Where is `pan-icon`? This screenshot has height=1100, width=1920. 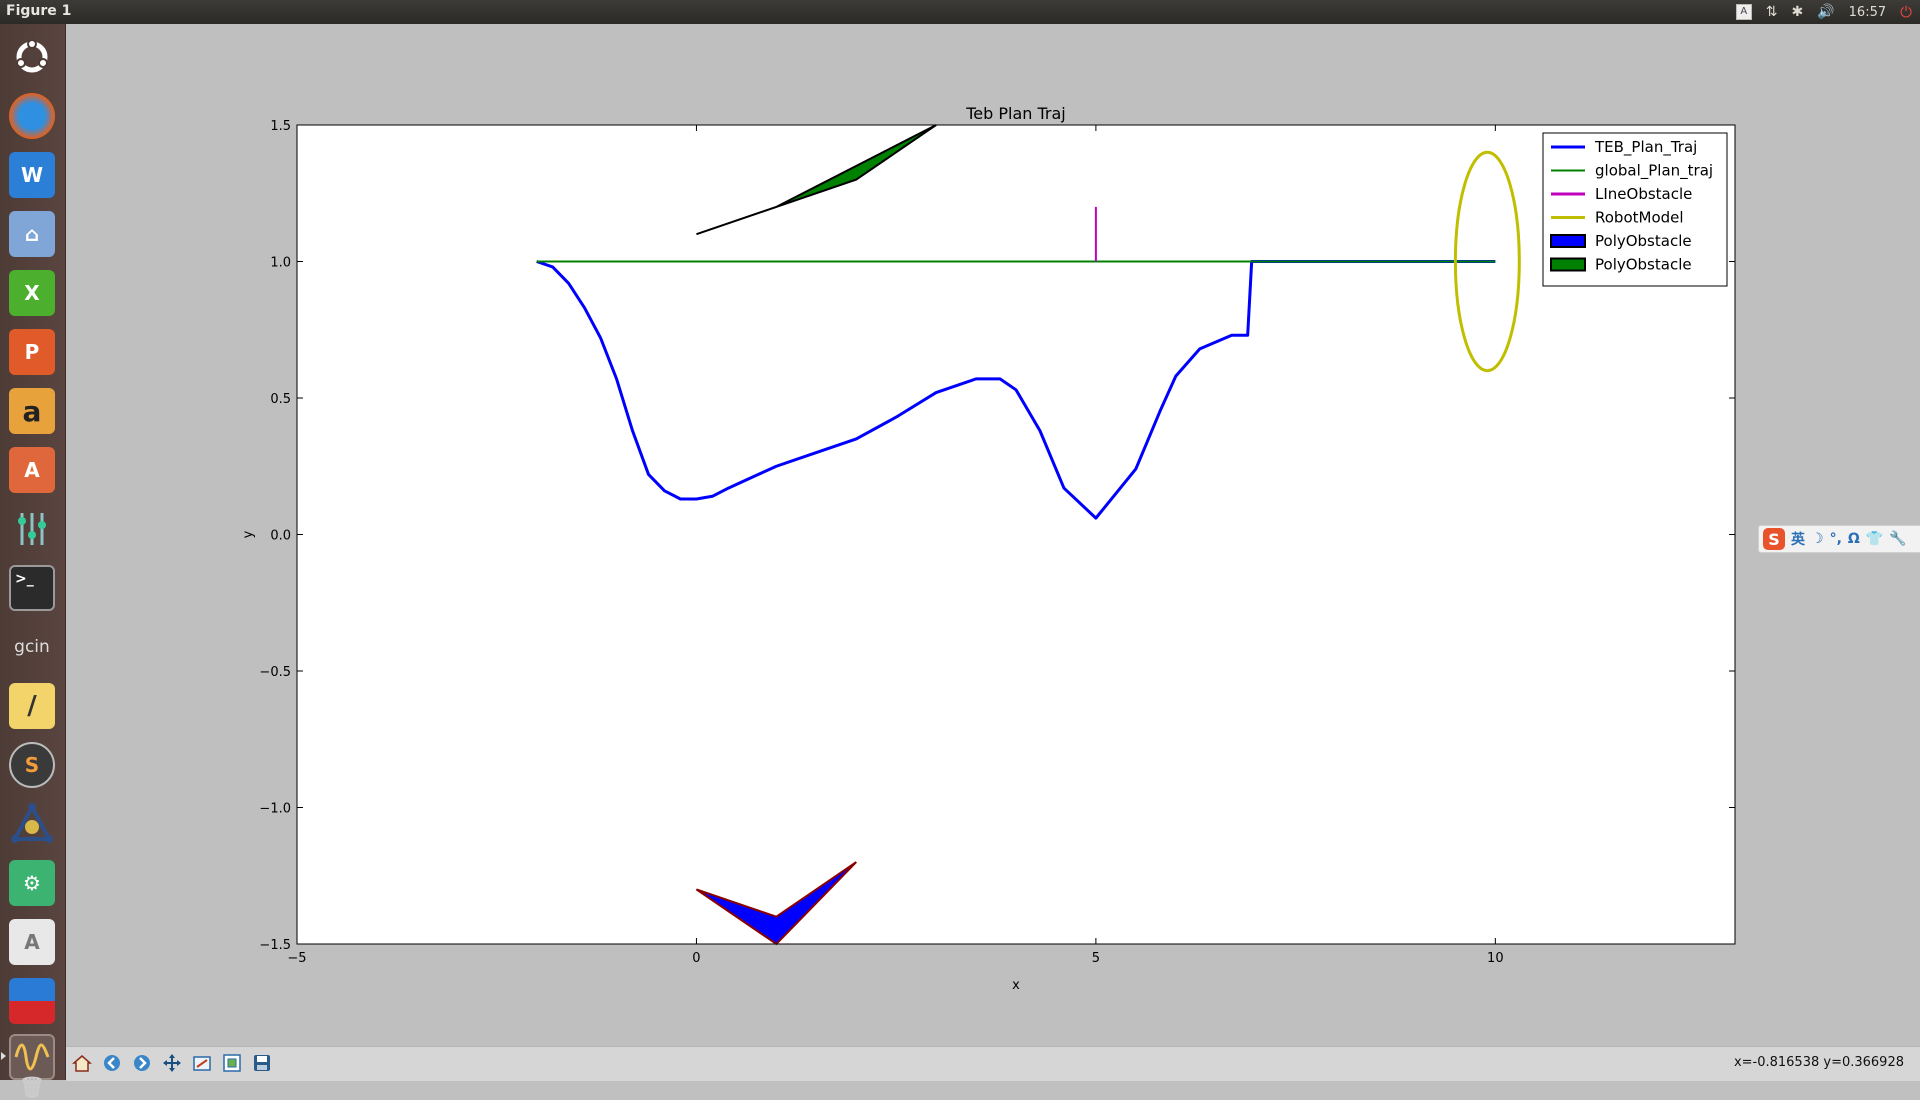
pan-icon is located at coordinates (172, 1063).